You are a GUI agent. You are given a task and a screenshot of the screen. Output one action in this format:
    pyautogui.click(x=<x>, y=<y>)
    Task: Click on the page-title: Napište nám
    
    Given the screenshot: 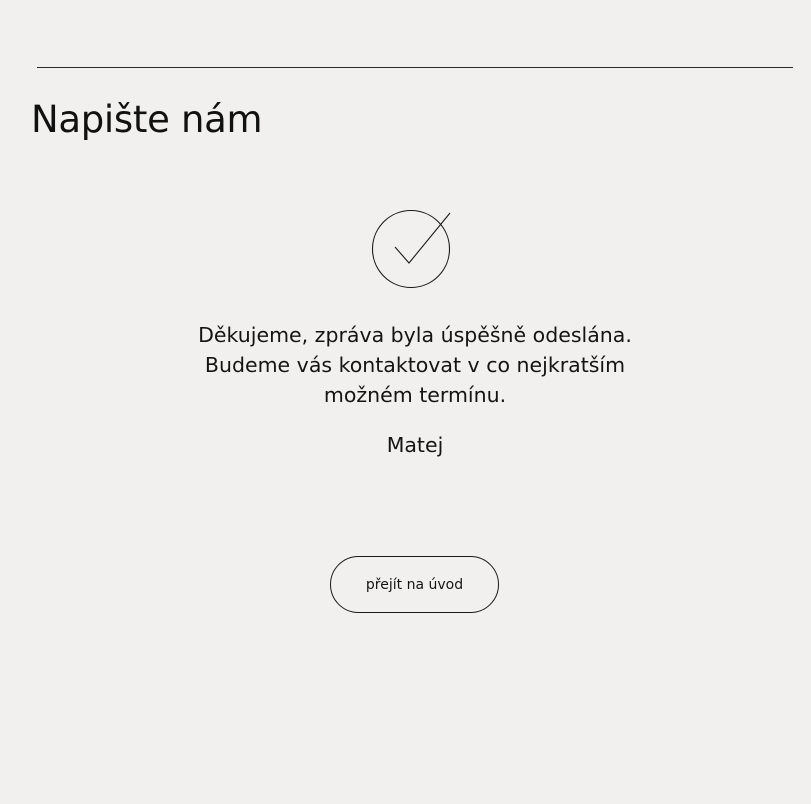 What is the action you would take?
    pyautogui.click(x=147, y=119)
    